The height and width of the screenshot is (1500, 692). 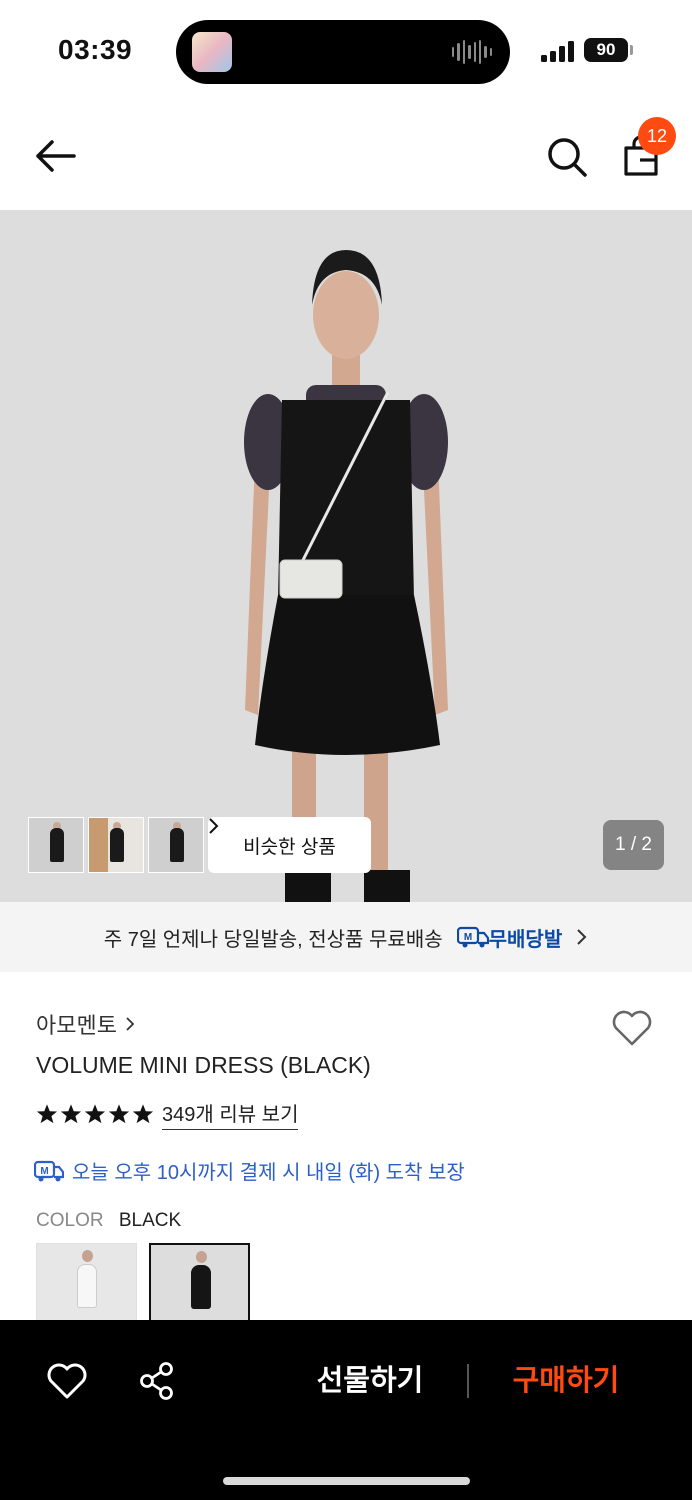 I want to click on image-page-indicator: 1 / 2, so click(x=633, y=845).